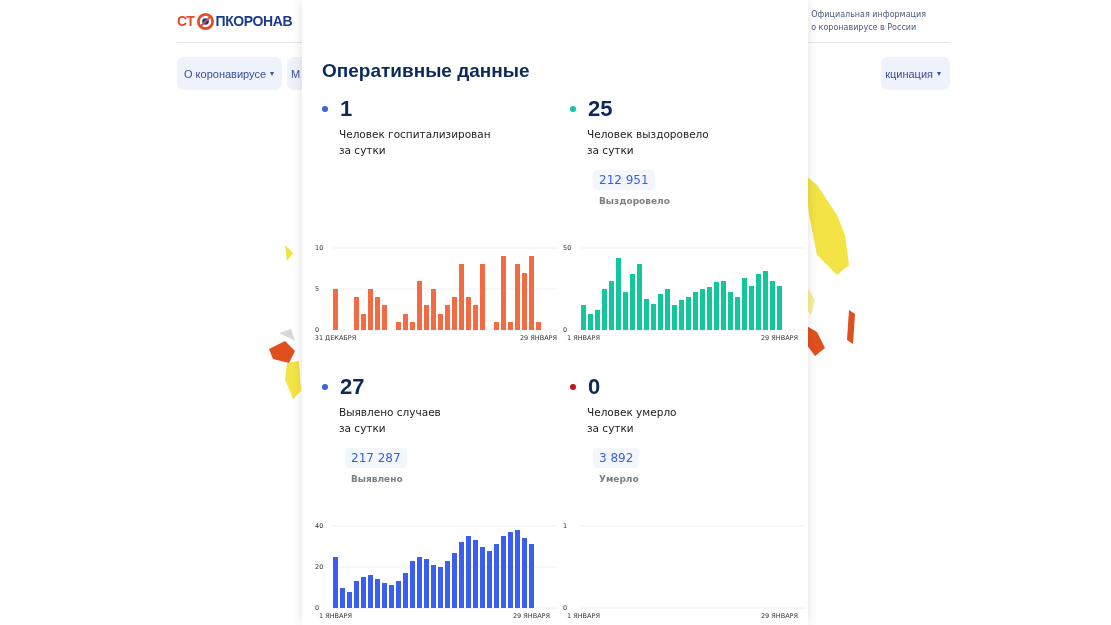 The width and height of the screenshot is (1111, 625). Describe the element at coordinates (635, 201) in the screenshot. I see `total-label: Выздоровело` at that location.